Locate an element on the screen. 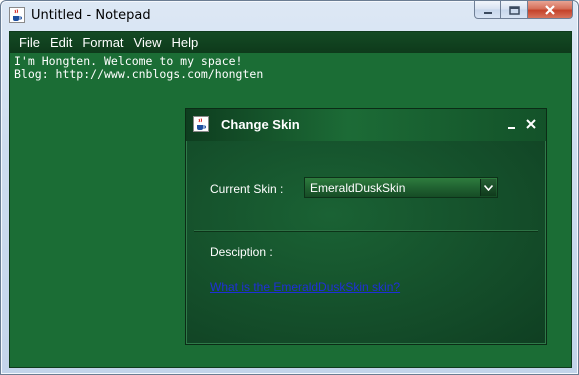 Image resolution: width=579 pixels, height=375 pixels. menu-format: Format is located at coordinates (102, 42).